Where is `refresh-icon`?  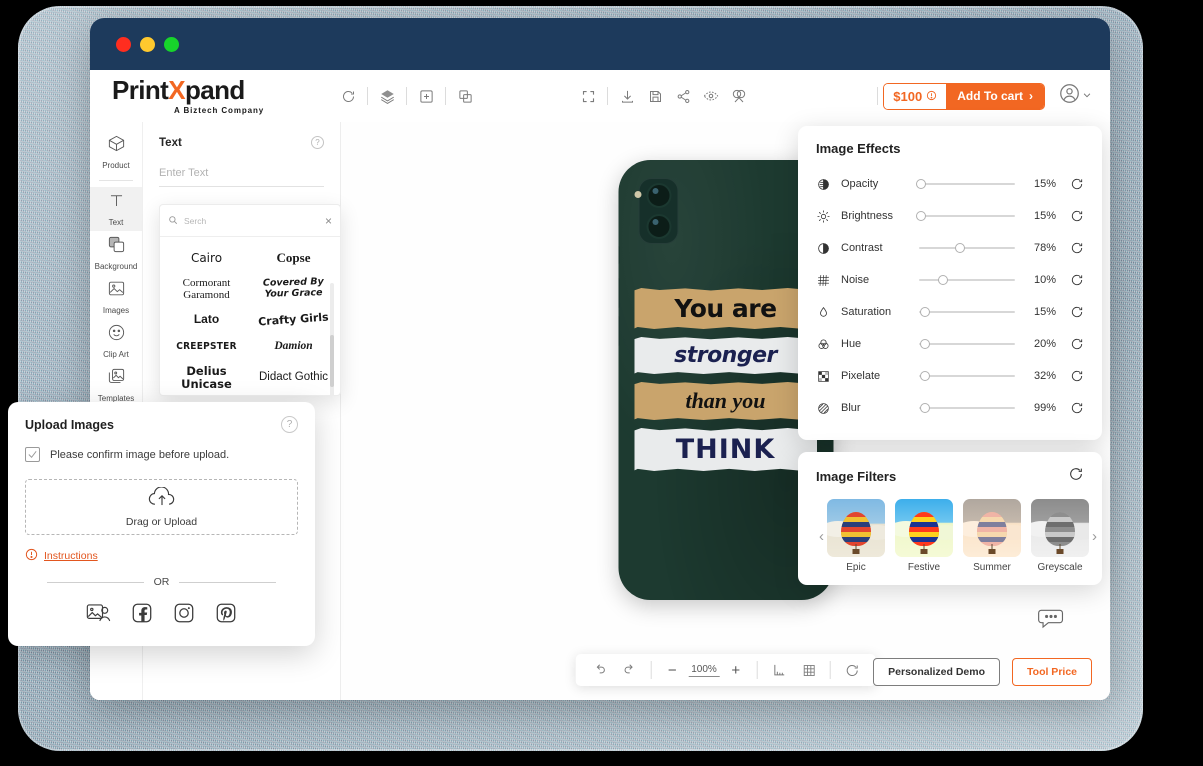
refresh-icon is located at coordinates (348, 96).